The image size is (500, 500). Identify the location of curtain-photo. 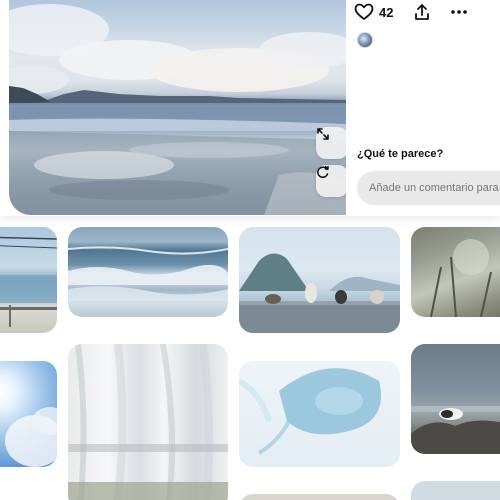
(148, 422).